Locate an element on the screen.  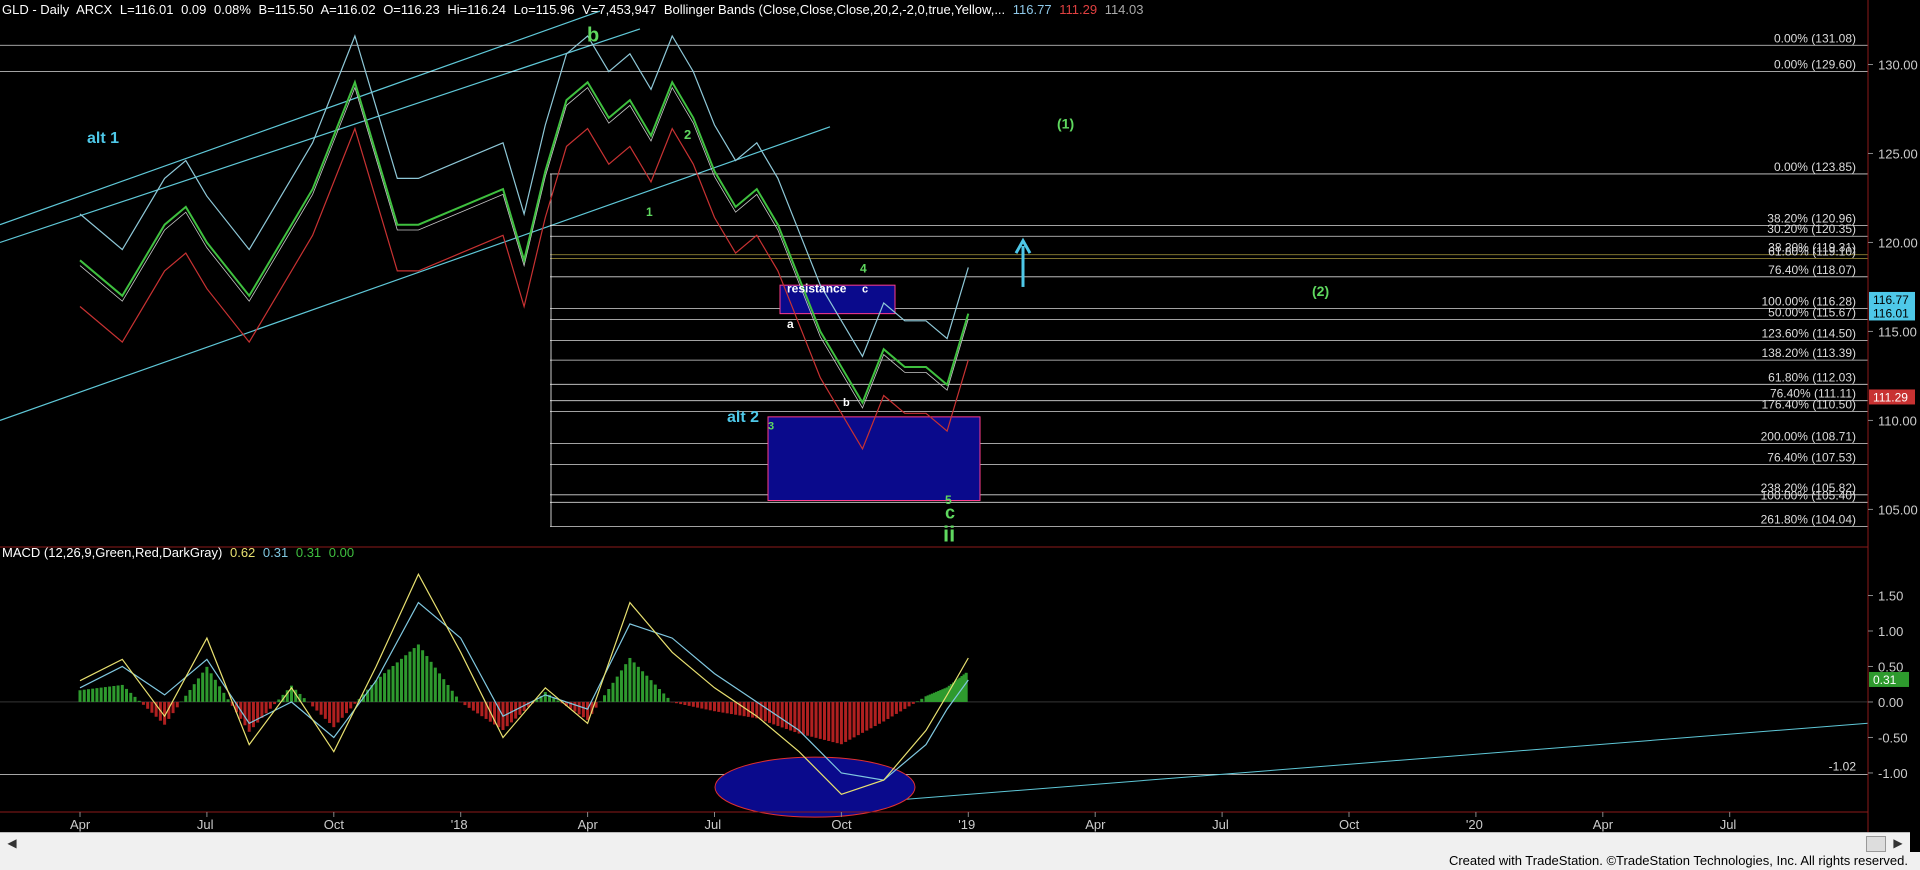
exchange-label: ARCX is located at coordinates (94, 9).